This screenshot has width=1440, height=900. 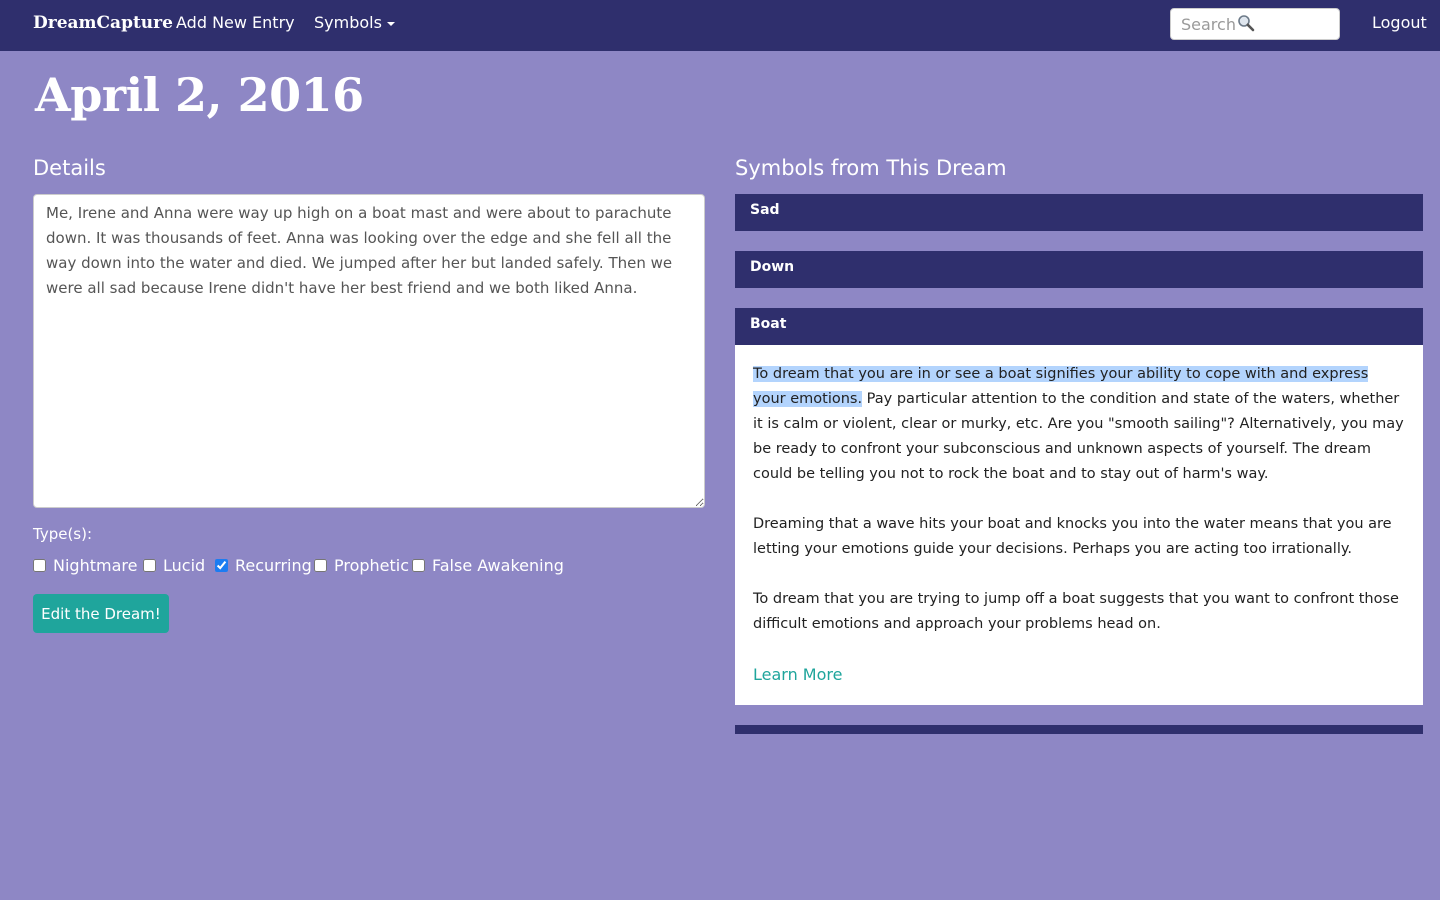 What do you see at coordinates (221, 565) in the screenshot?
I see `recurring-checkbox` at bounding box center [221, 565].